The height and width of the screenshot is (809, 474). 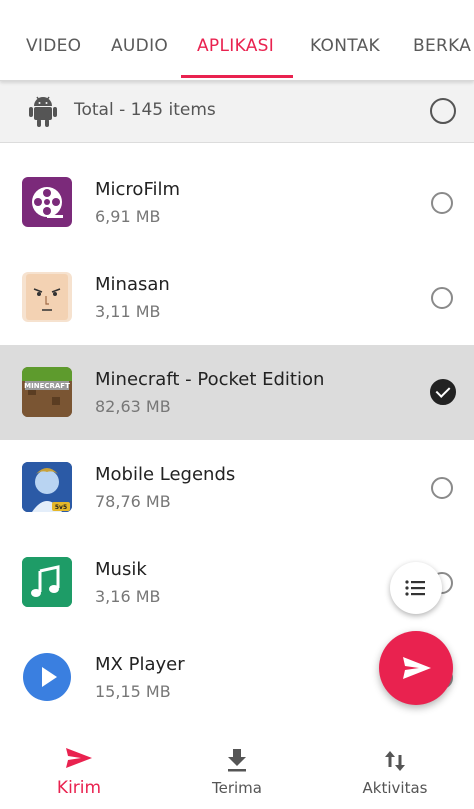 I want to click on musik-app-icon, so click(x=47, y=582).